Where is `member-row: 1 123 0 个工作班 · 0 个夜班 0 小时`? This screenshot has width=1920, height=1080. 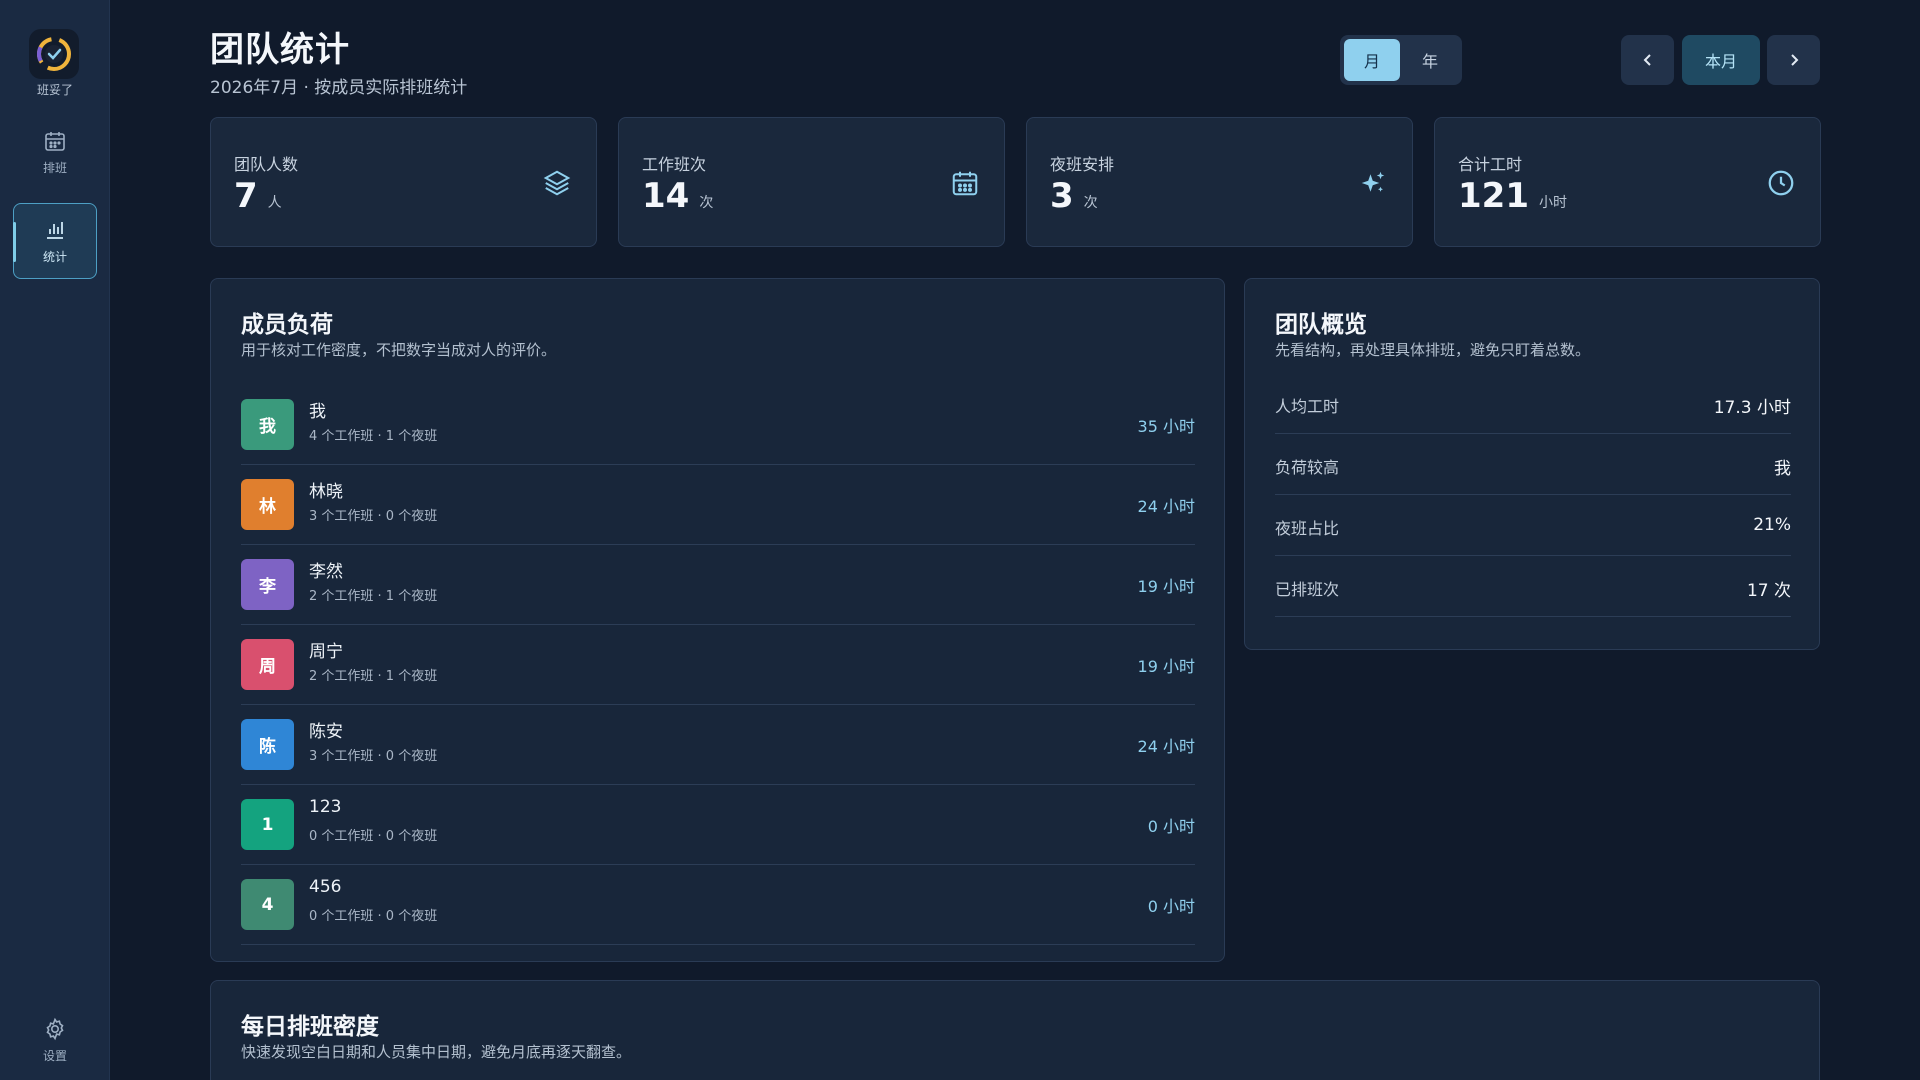 member-row: 1 123 0 个工作班 · 0 个夜班 0 小时 is located at coordinates (718, 825).